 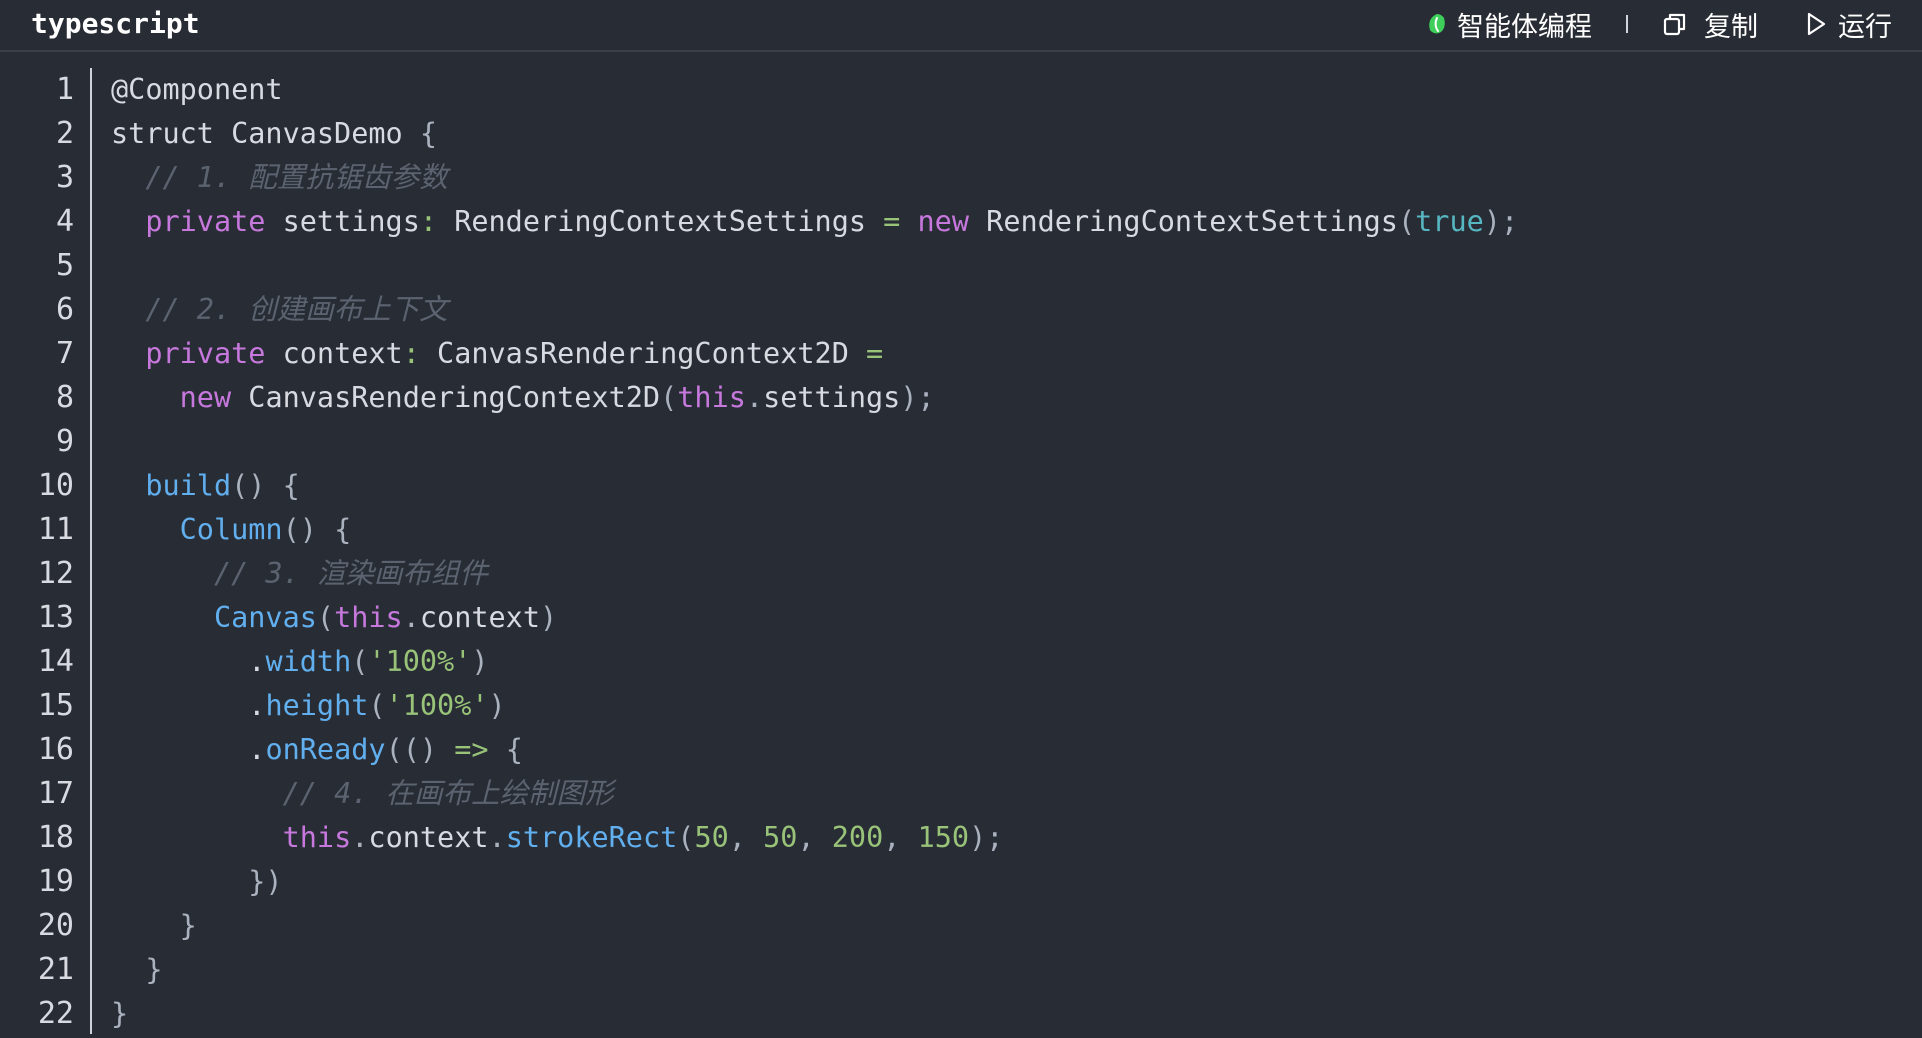 I want to click on line-number: 12, so click(x=55, y=573).